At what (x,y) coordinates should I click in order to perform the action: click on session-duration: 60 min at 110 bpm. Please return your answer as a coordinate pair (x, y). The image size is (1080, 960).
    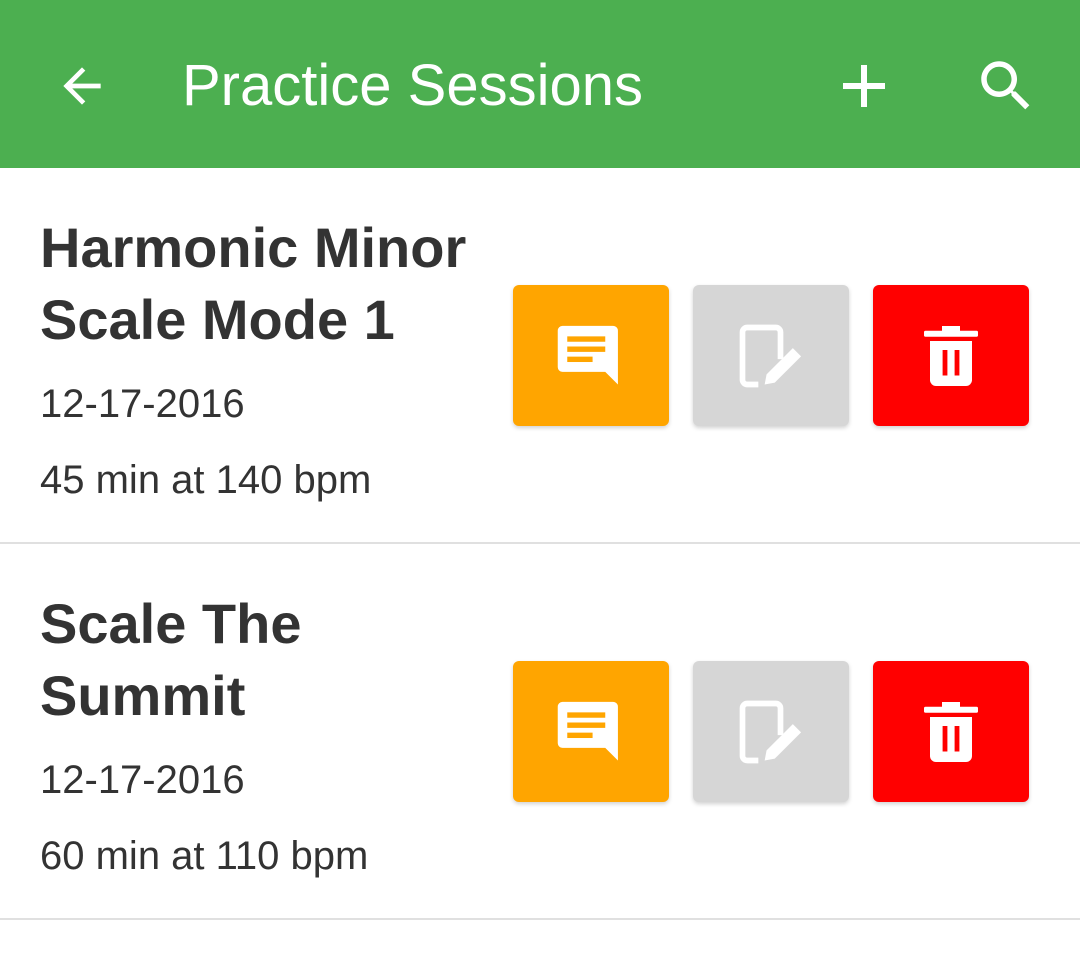
    Looking at the image, I should click on (204, 856).